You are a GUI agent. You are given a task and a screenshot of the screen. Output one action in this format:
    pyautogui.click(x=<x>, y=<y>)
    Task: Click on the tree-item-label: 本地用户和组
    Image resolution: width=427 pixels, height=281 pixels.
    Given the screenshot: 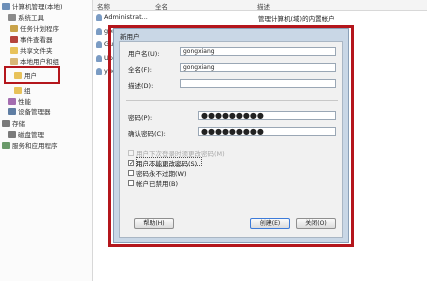 What is the action you would take?
    pyautogui.click(x=39, y=62)
    